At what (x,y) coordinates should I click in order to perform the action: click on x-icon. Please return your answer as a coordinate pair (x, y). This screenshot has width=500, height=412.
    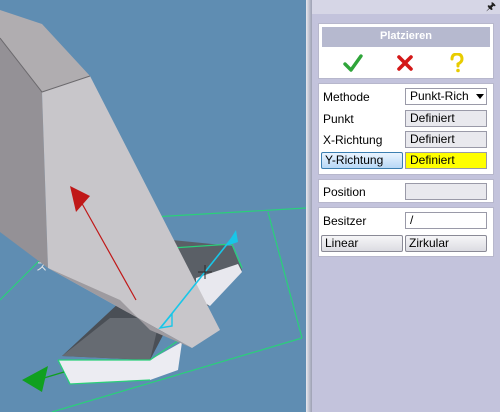
    Looking at the image, I should click on (405, 63).